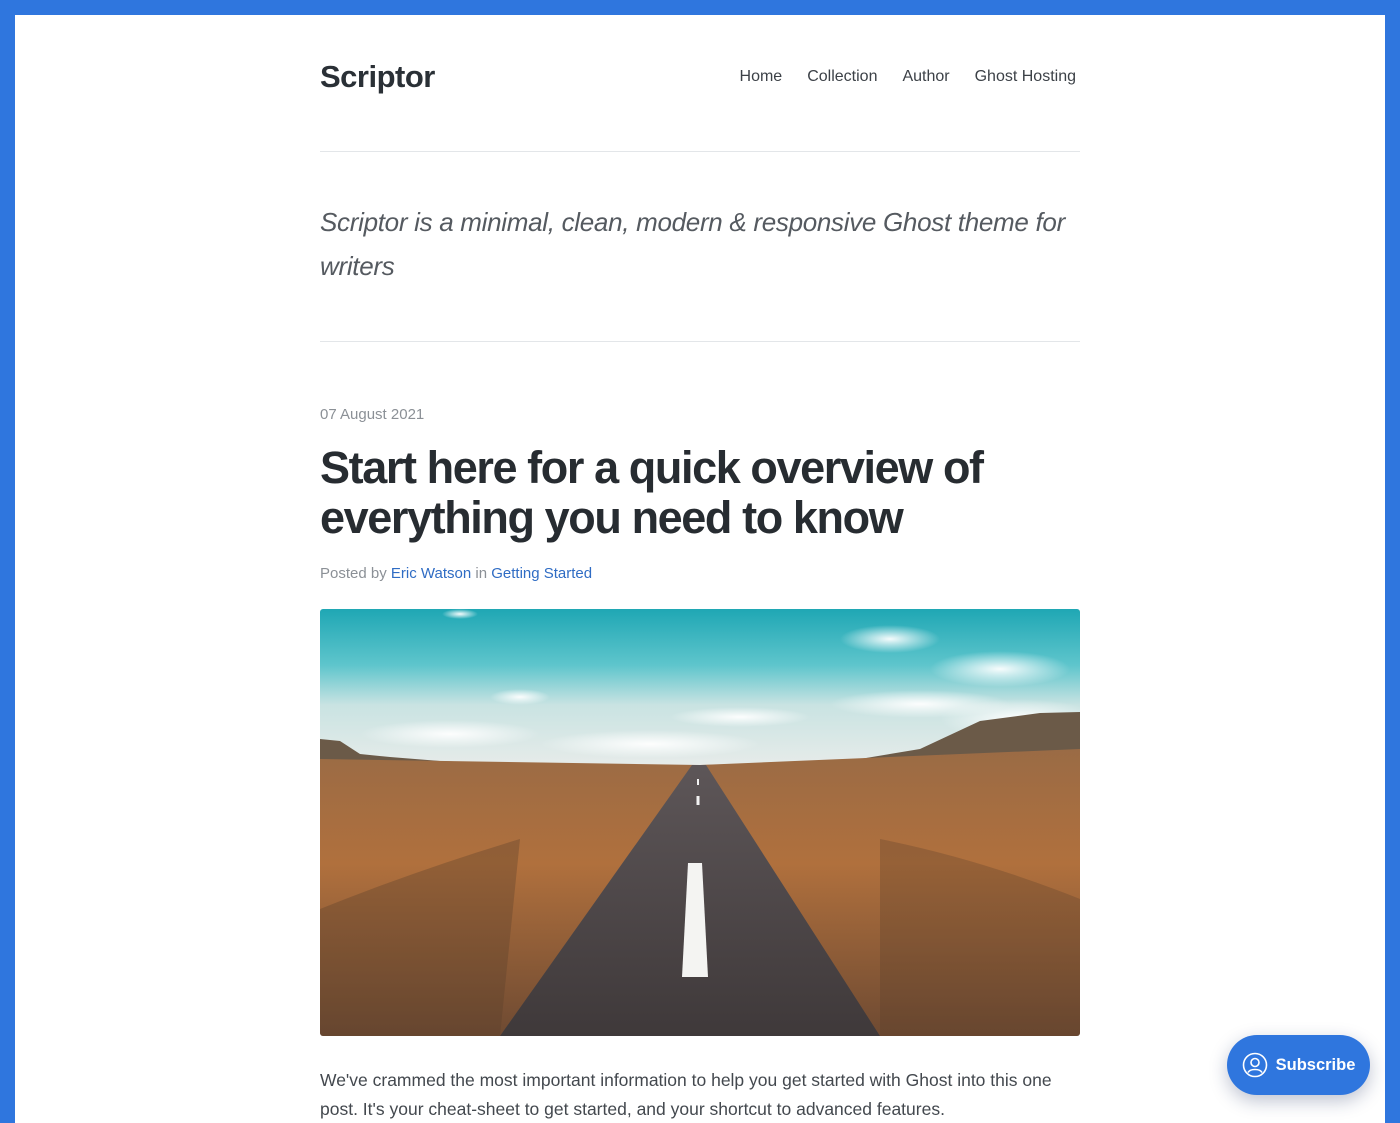 This screenshot has height=1123, width=1400. I want to click on post-meta: Posted by Eric Watson in Getting Started, so click(700, 573).